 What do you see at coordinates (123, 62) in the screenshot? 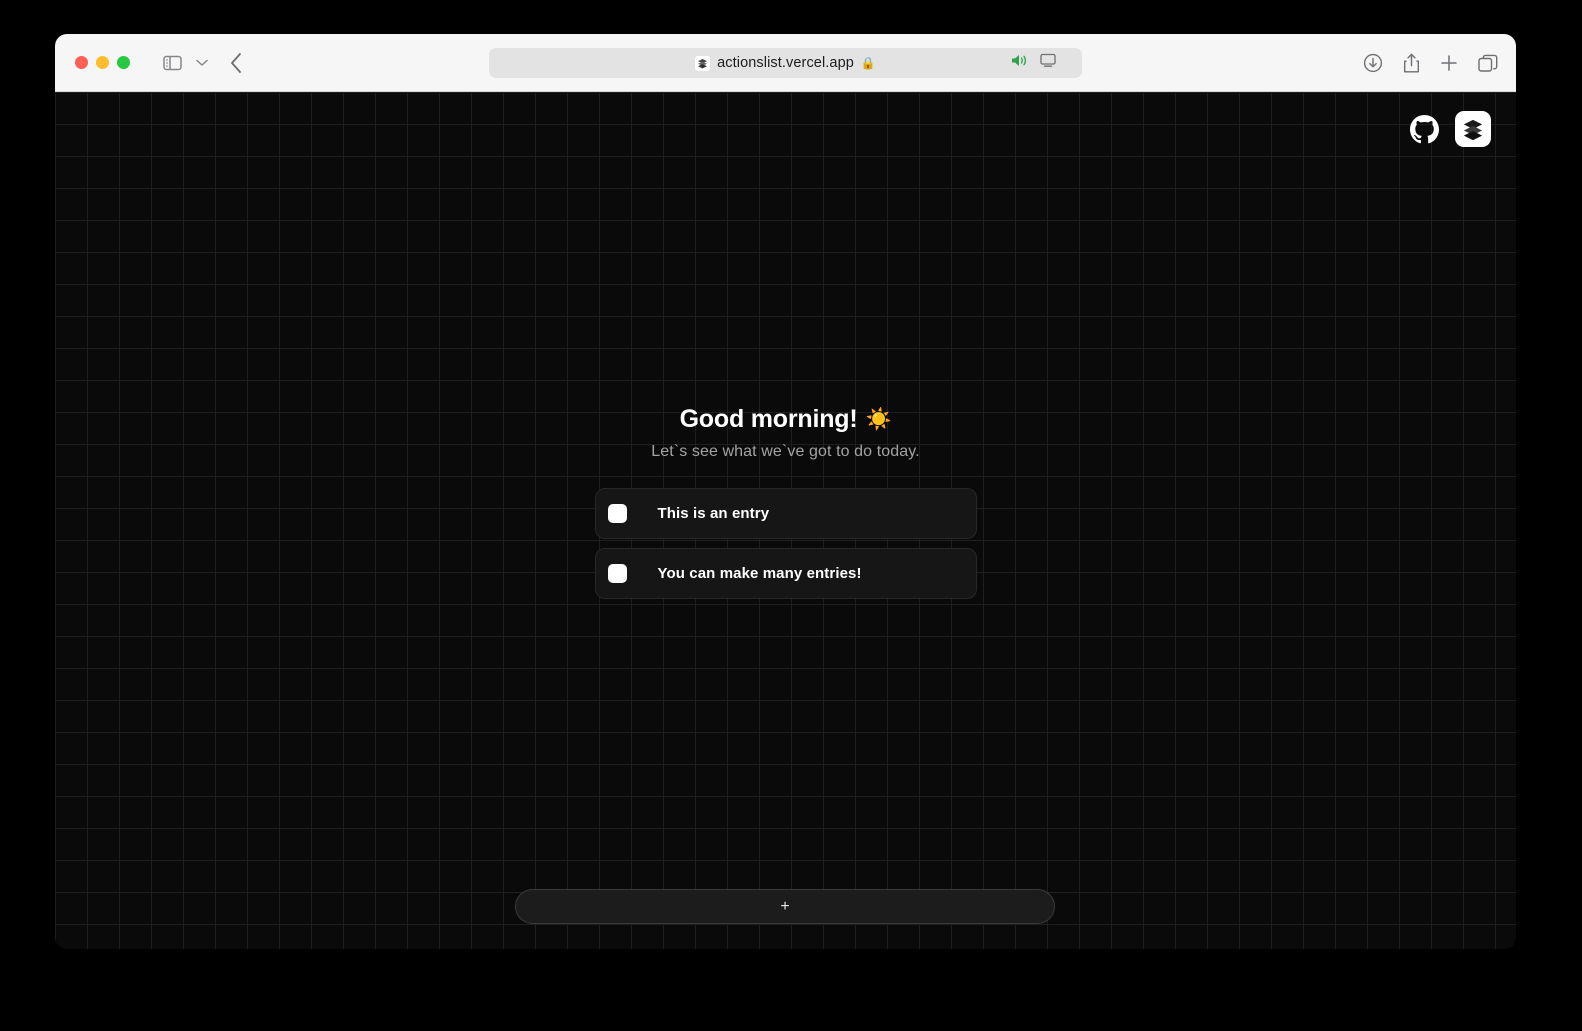
I see `maximize-window-button` at bounding box center [123, 62].